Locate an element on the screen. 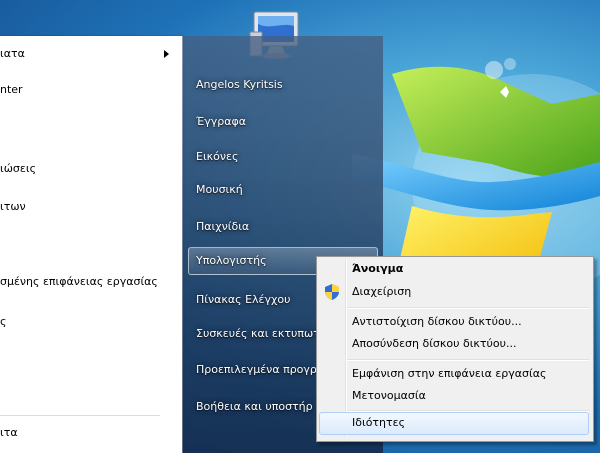 The image size is (600, 453). program-item-3: ιώσεις is located at coordinates (18, 169).